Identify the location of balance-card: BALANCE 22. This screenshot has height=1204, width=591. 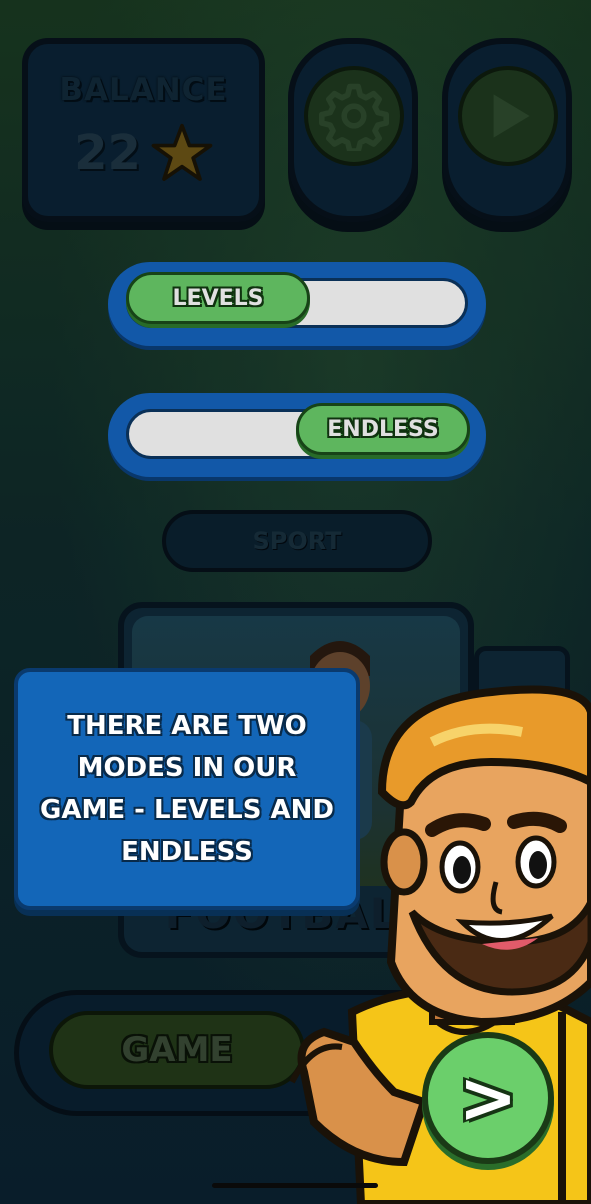
(143, 130).